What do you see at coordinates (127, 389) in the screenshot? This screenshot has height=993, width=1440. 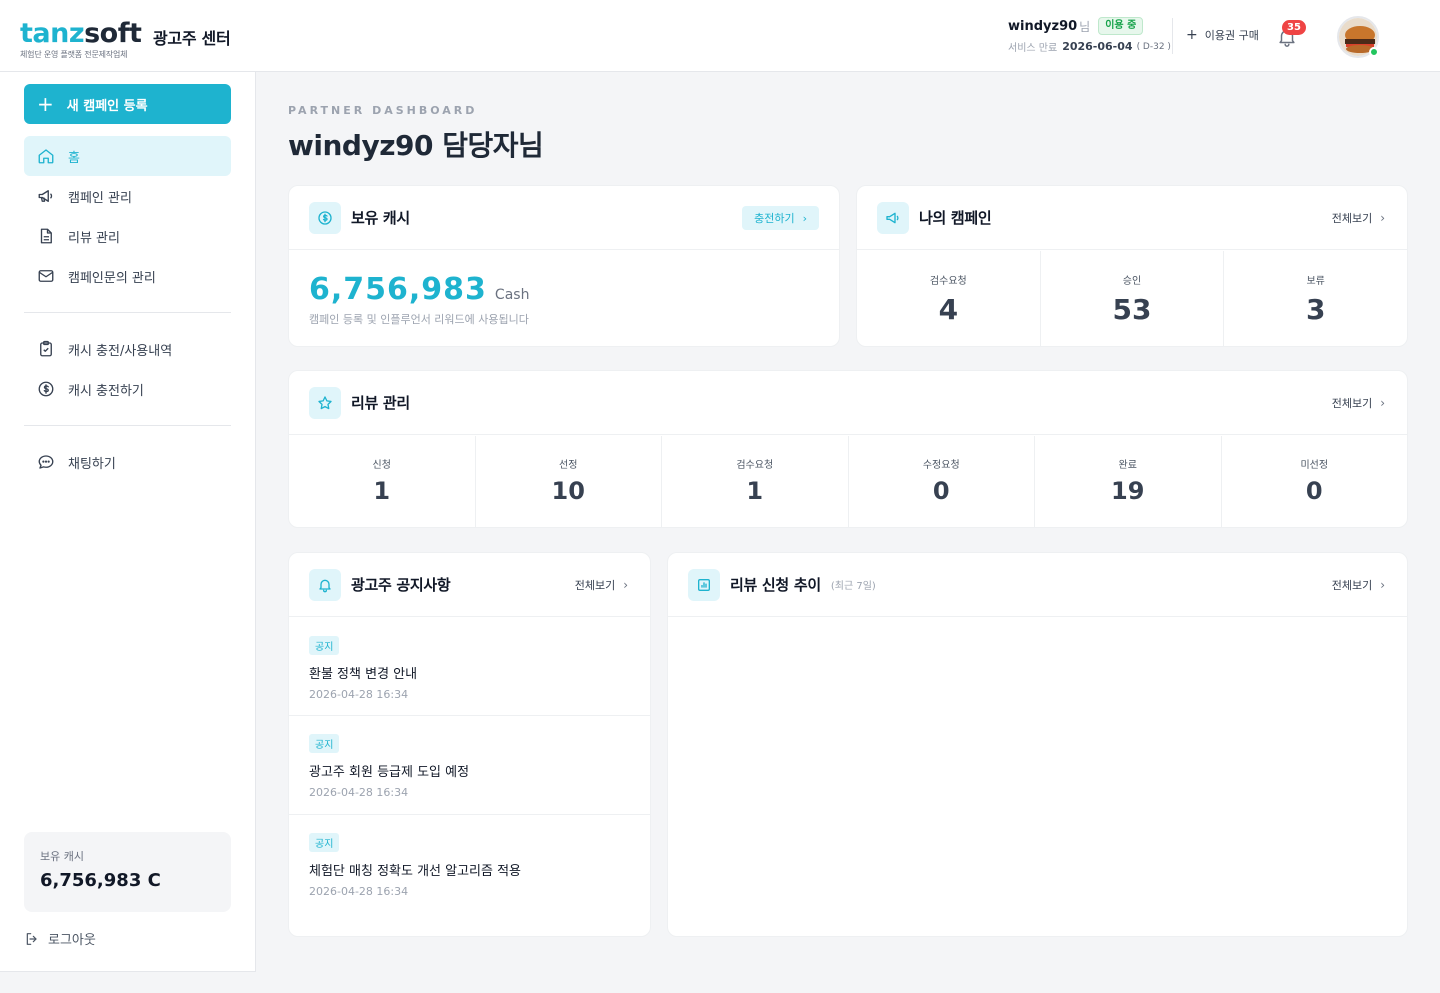 I see `sidebar-item-cash-charge: 캐시 충전하기` at bounding box center [127, 389].